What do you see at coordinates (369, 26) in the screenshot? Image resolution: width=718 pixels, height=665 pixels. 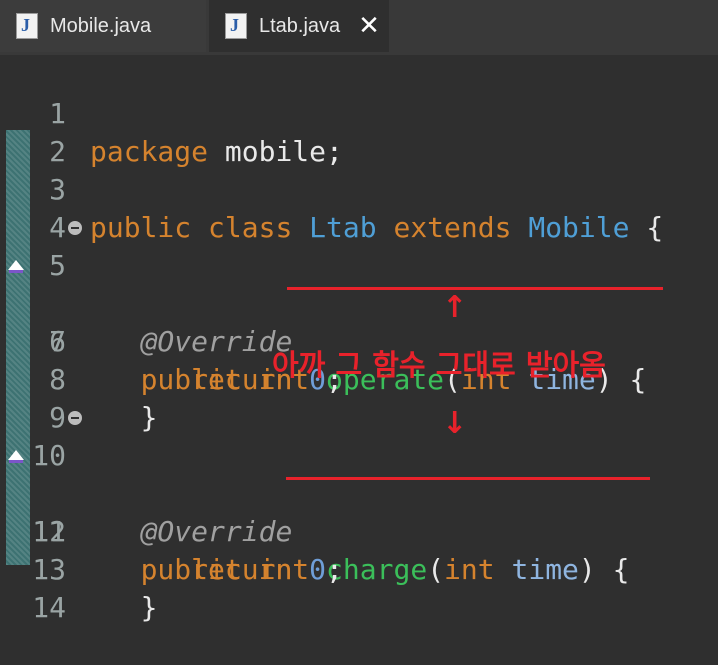 I see `close-icon: ✕` at bounding box center [369, 26].